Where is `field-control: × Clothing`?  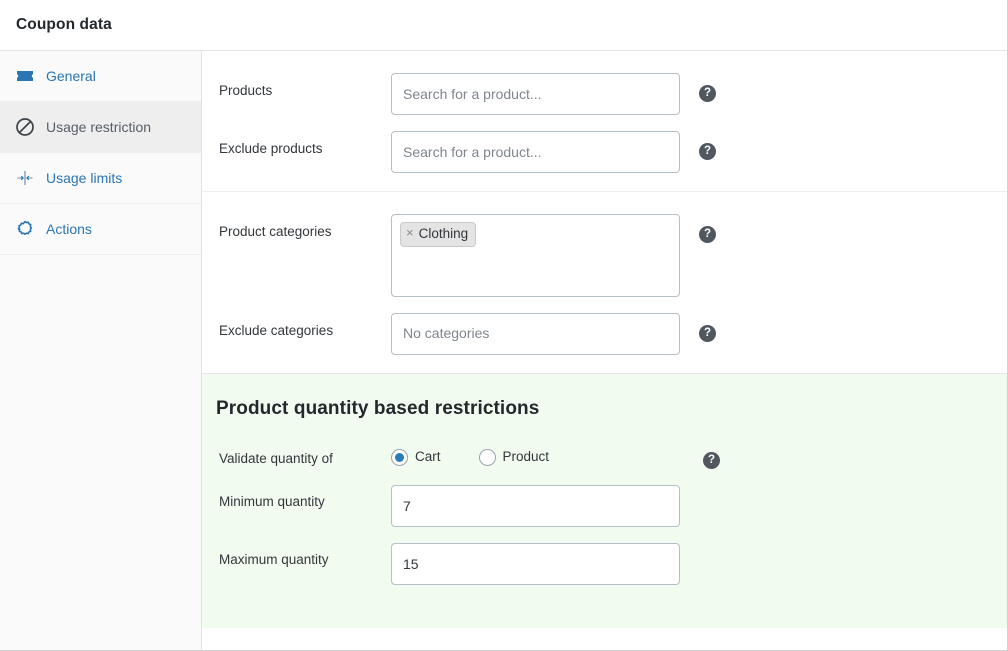 field-control: × Clothing is located at coordinates (535, 255).